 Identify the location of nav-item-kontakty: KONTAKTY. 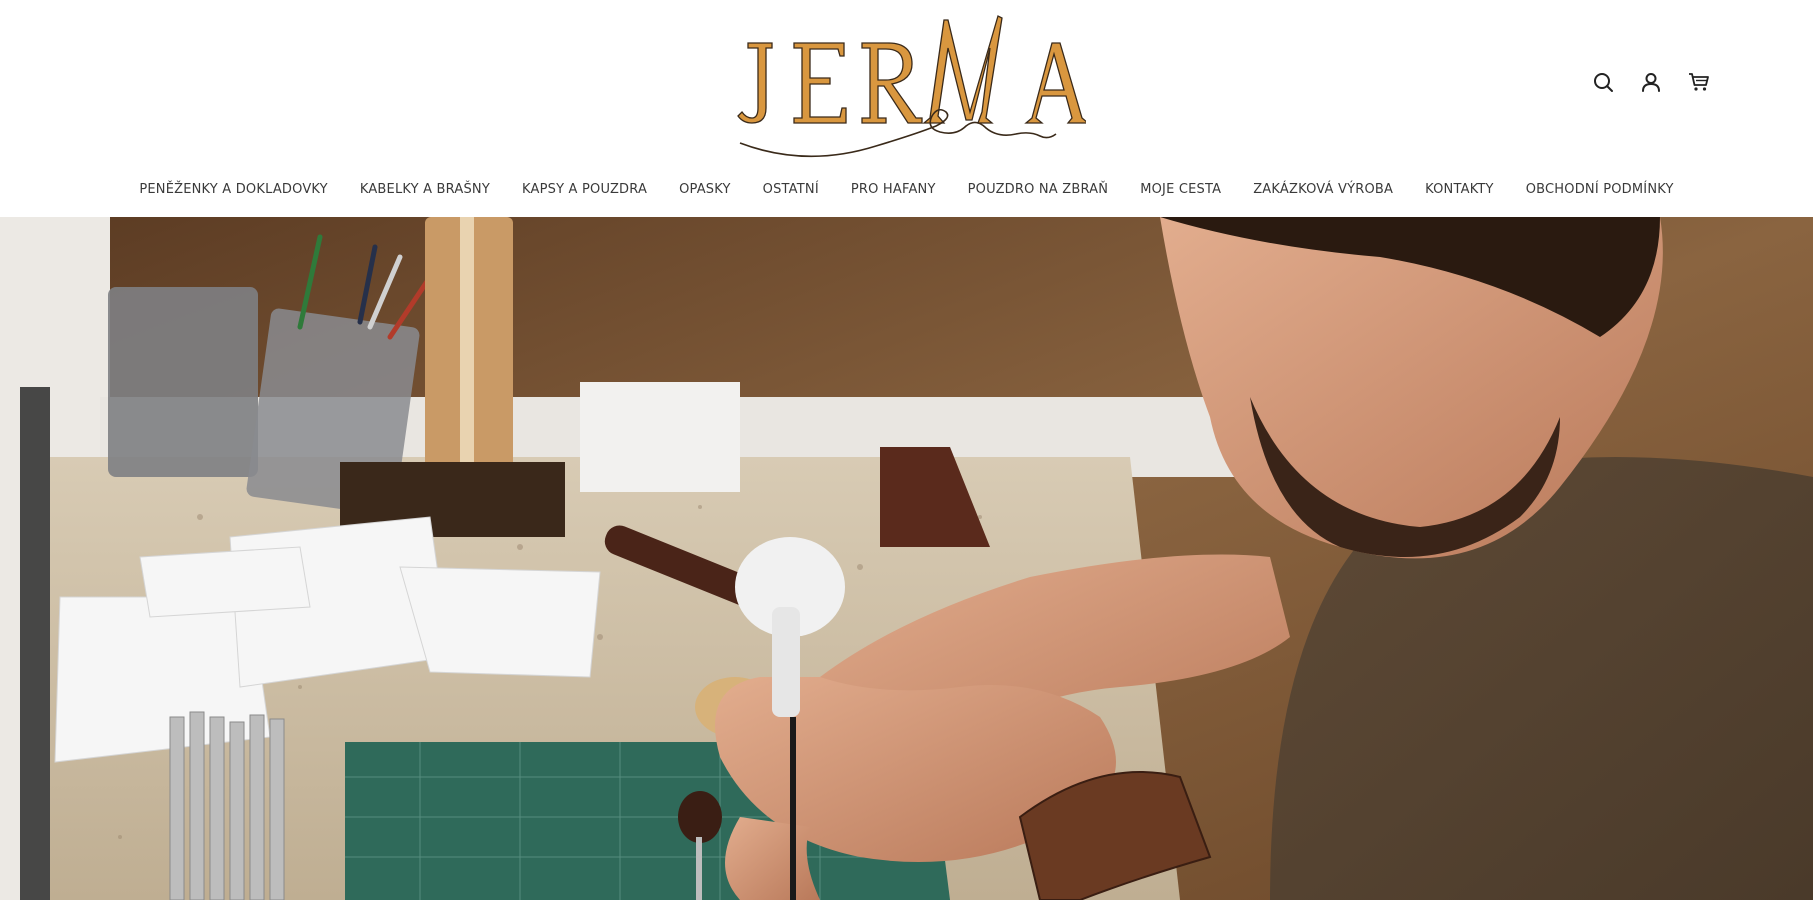
(1459, 189).